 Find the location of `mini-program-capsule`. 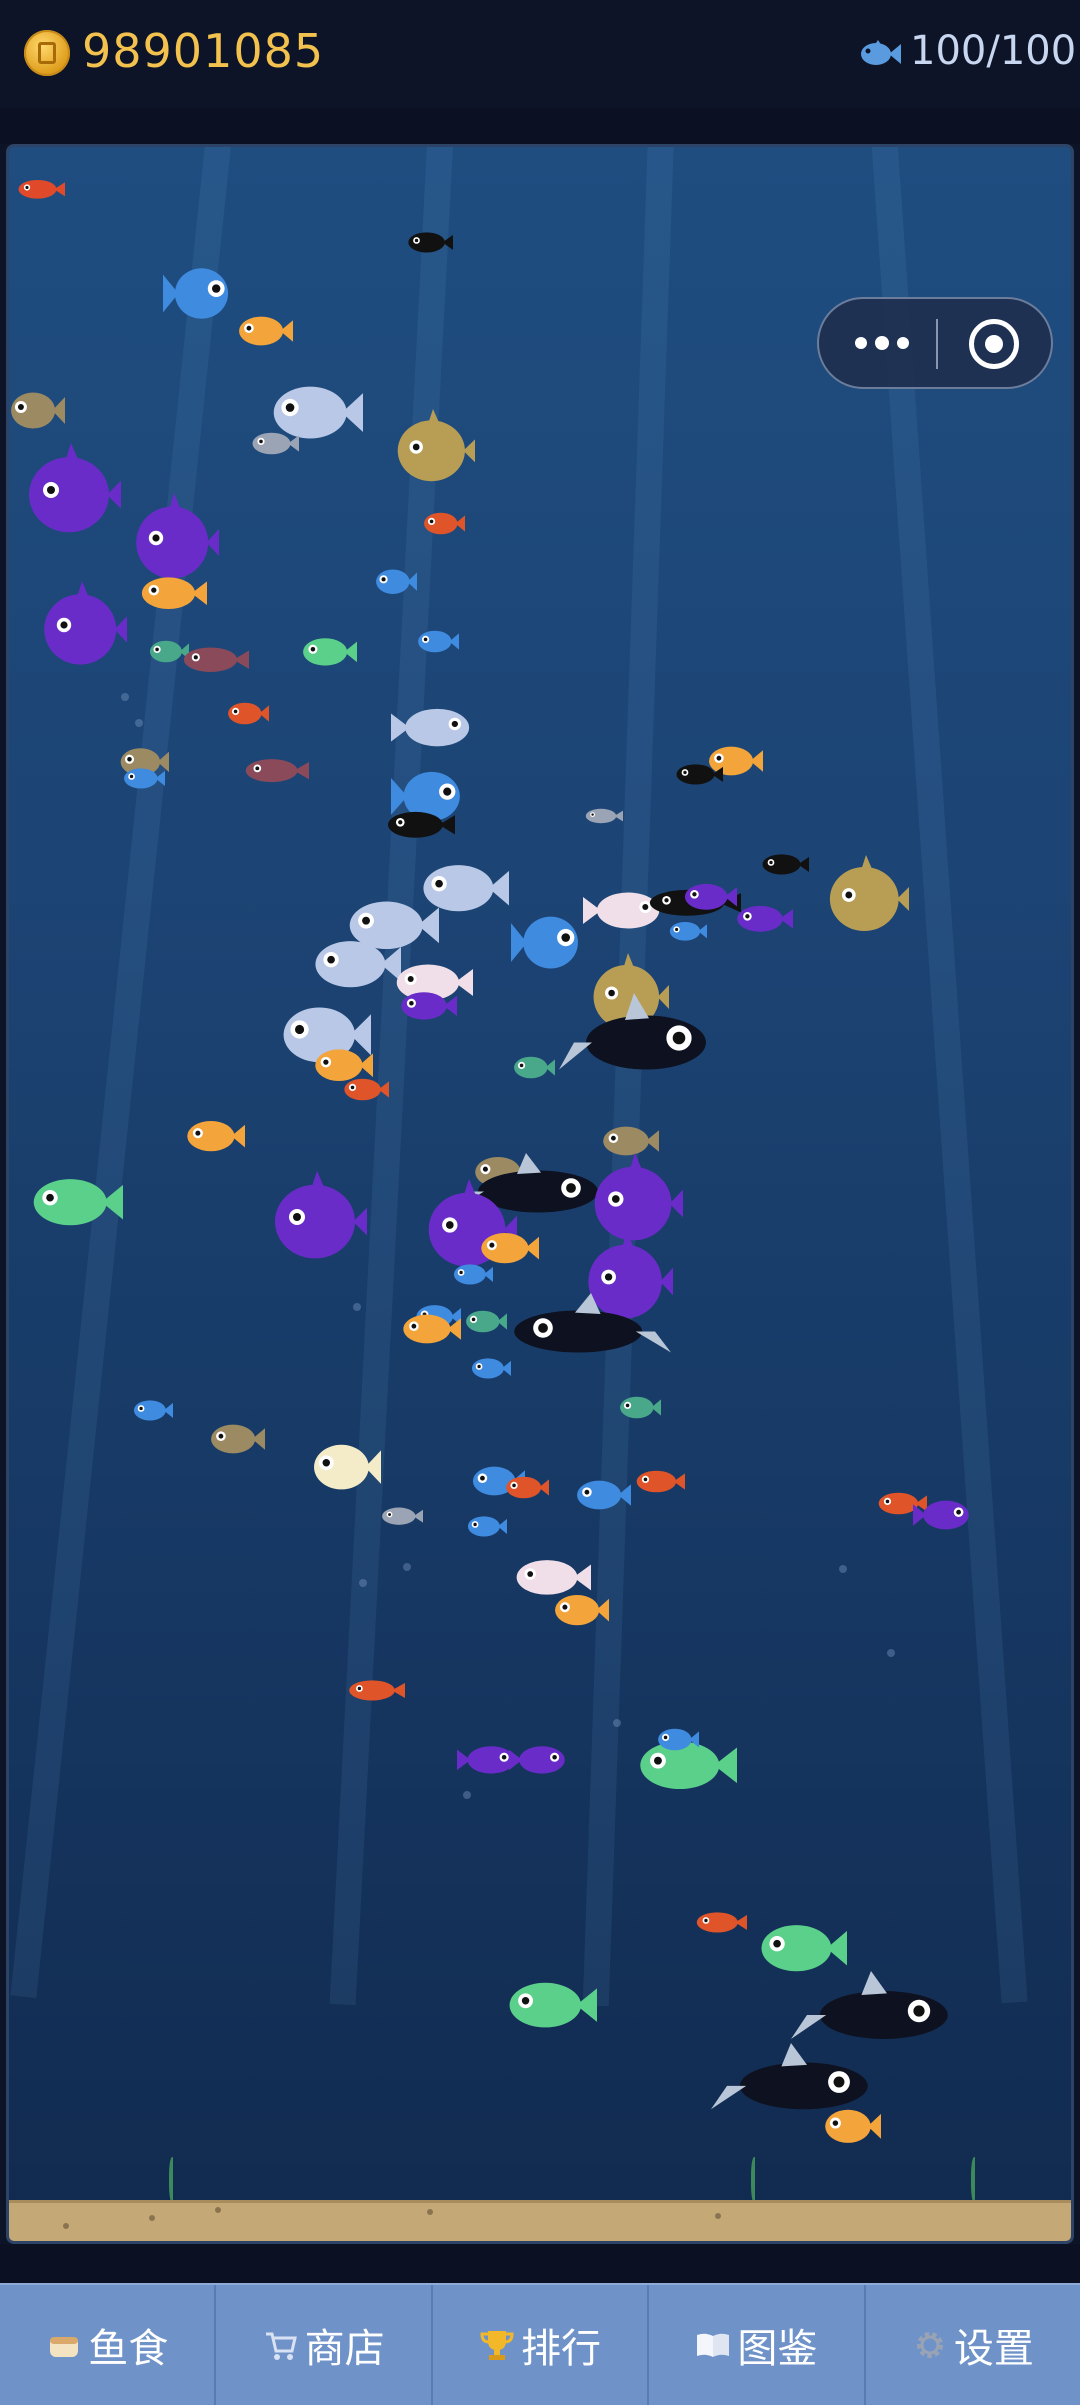

mini-program-capsule is located at coordinates (935, 343).